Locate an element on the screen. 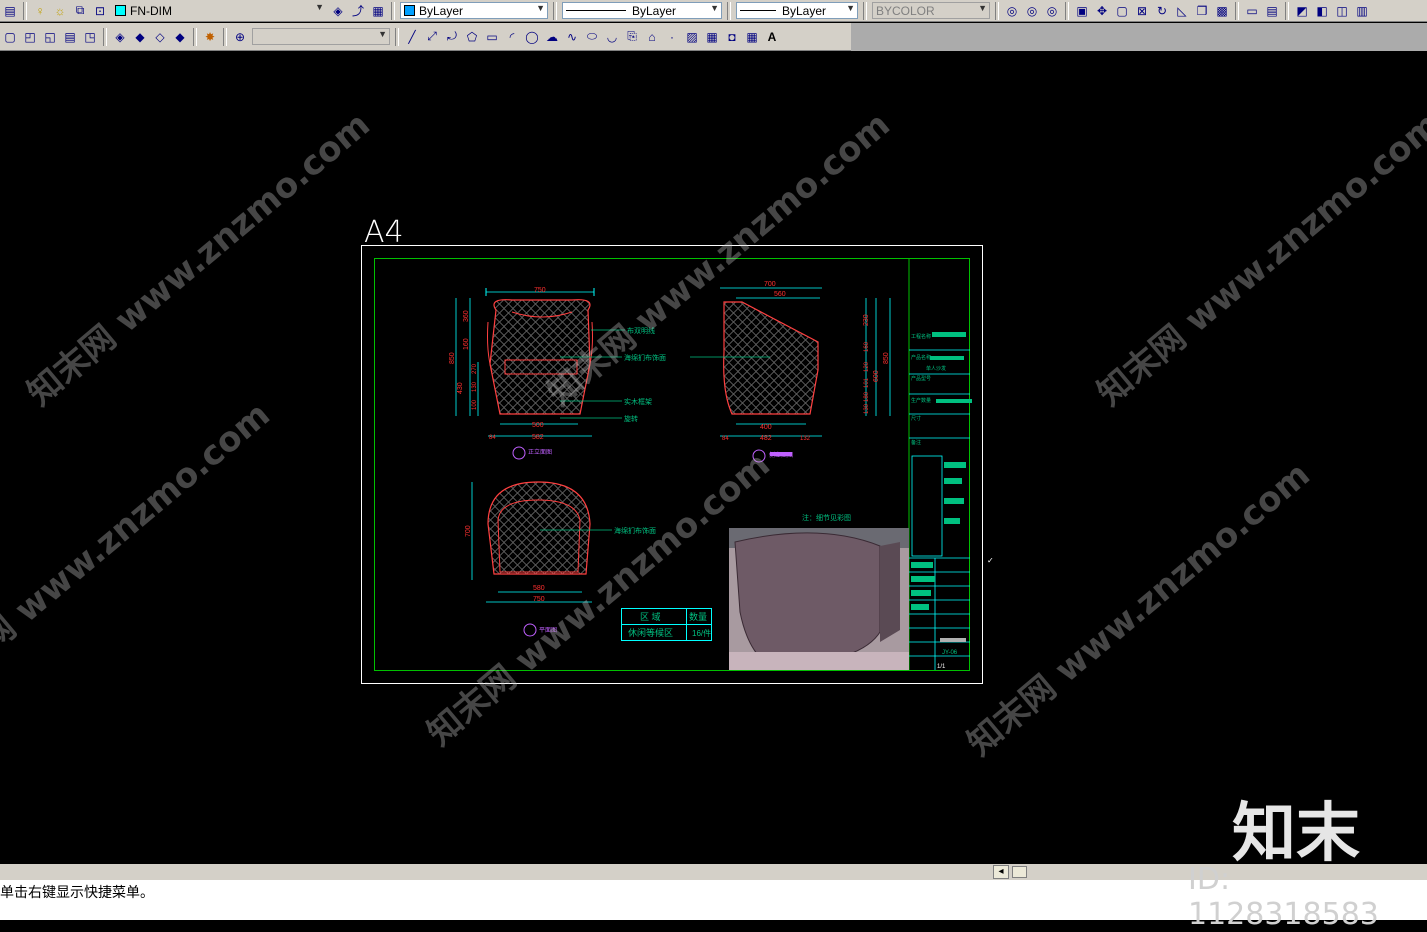  layer-iso-icon: ▦ is located at coordinates (378, 11).